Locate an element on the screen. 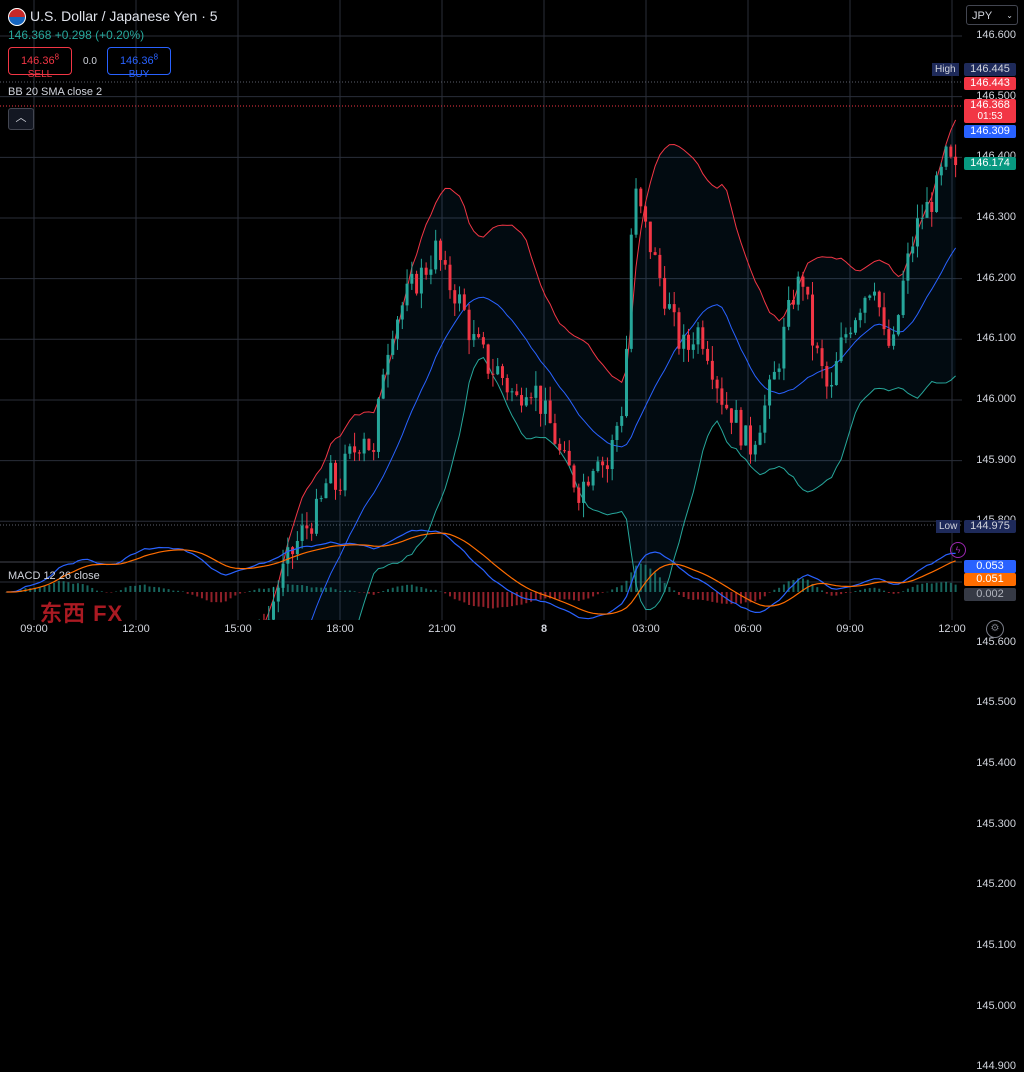 The image size is (1024, 1072). settings-gear-icon: ⚙ is located at coordinates (995, 629).